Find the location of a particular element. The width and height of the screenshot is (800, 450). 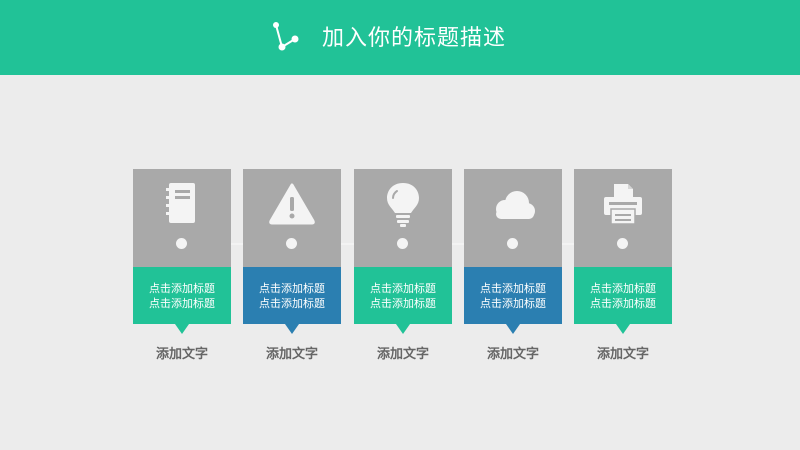

document-icon is located at coordinates (180, 203).